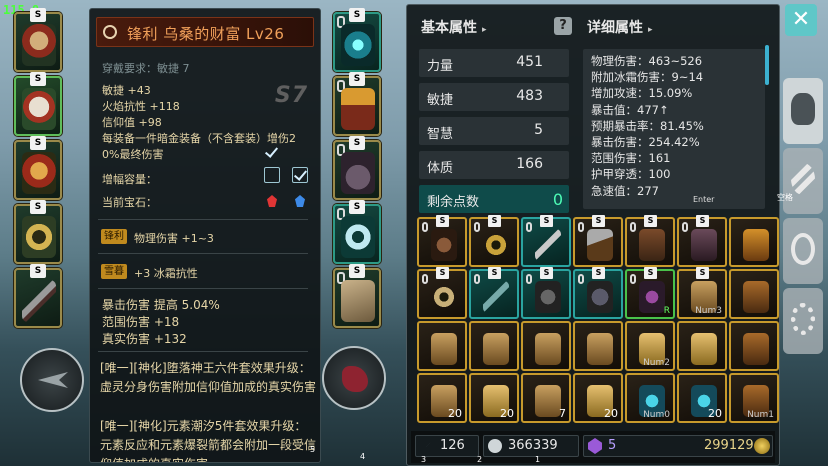 This screenshot has height=466, width=828. Describe the element at coordinates (767, 65) in the screenshot. I see `detail-scrollbar` at that location.